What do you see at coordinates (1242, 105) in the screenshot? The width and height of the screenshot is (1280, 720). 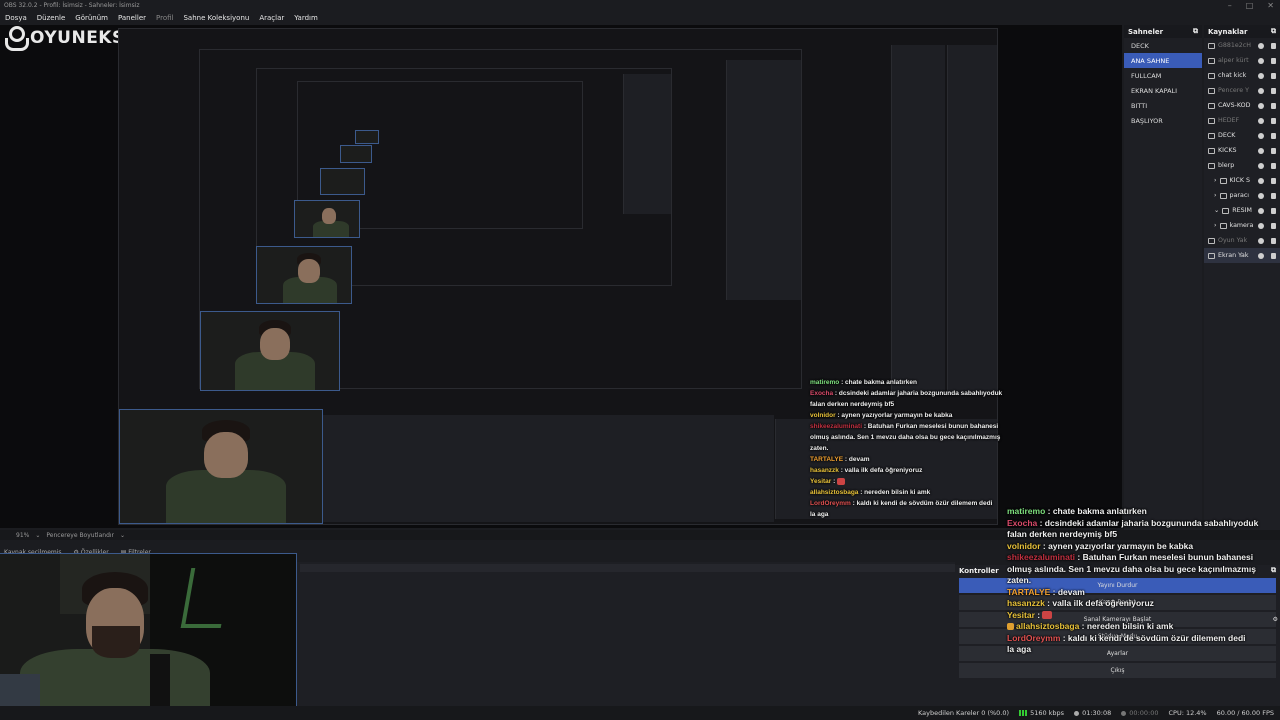 I see `source-item: CAVS-KOD` at bounding box center [1242, 105].